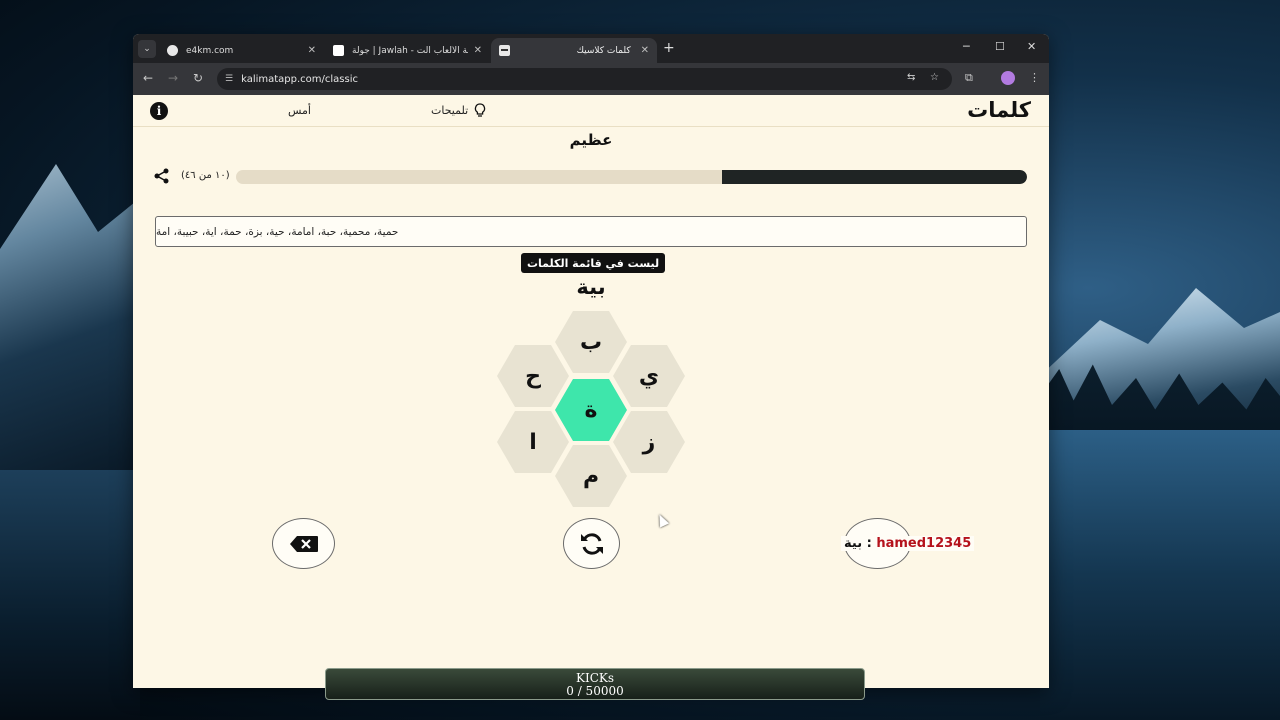 Image resolution: width=1280 pixels, height=720 pixels. I want to click on kalimat-icon, so click(504, 50).